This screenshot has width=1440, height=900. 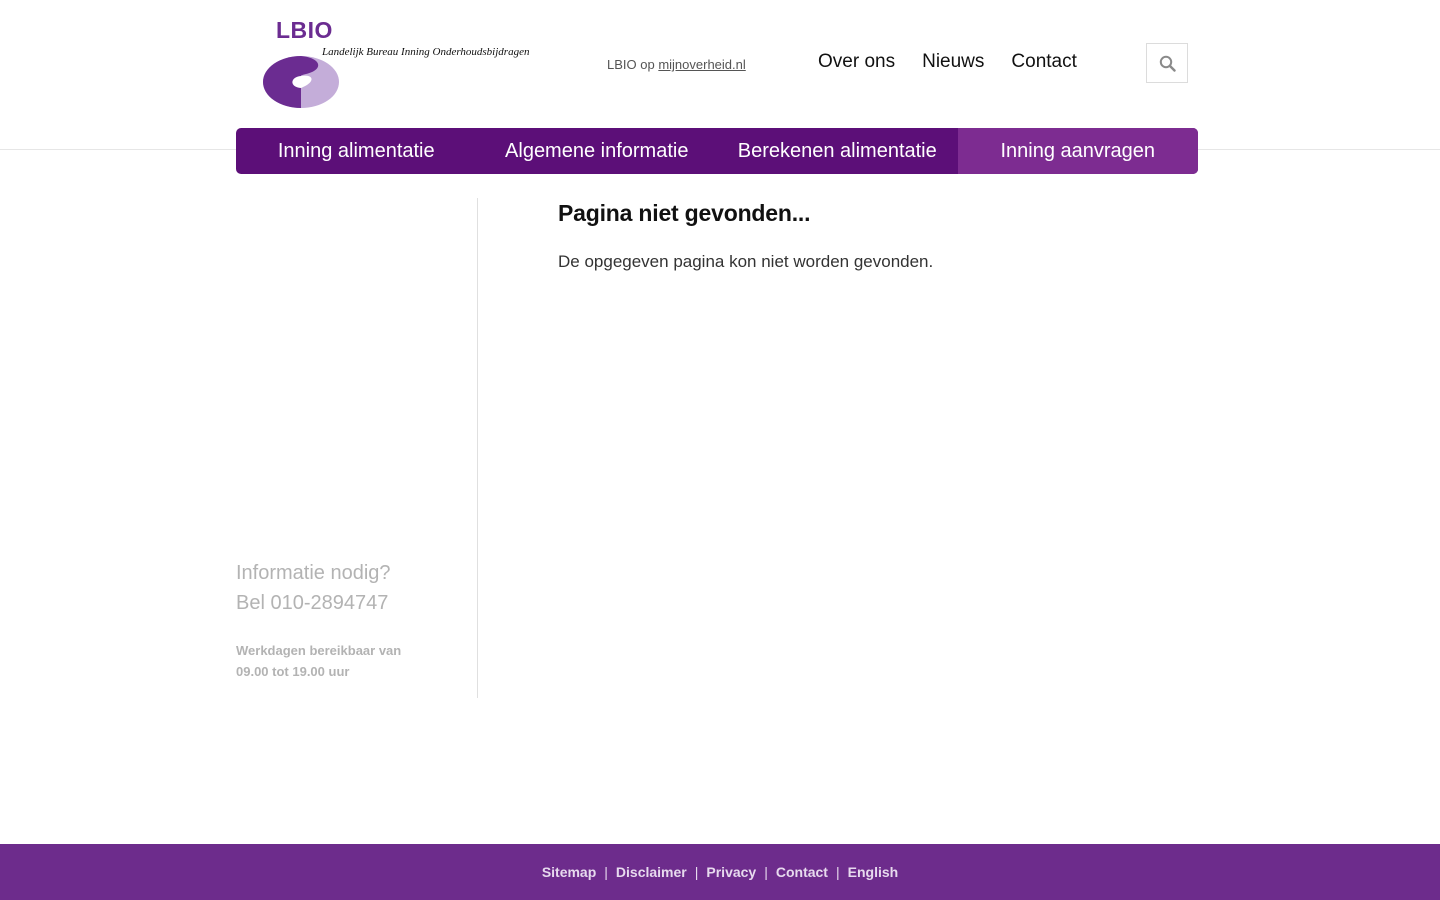 I want to click on footer-link-contact: Contact, so click(x=802, y=872).